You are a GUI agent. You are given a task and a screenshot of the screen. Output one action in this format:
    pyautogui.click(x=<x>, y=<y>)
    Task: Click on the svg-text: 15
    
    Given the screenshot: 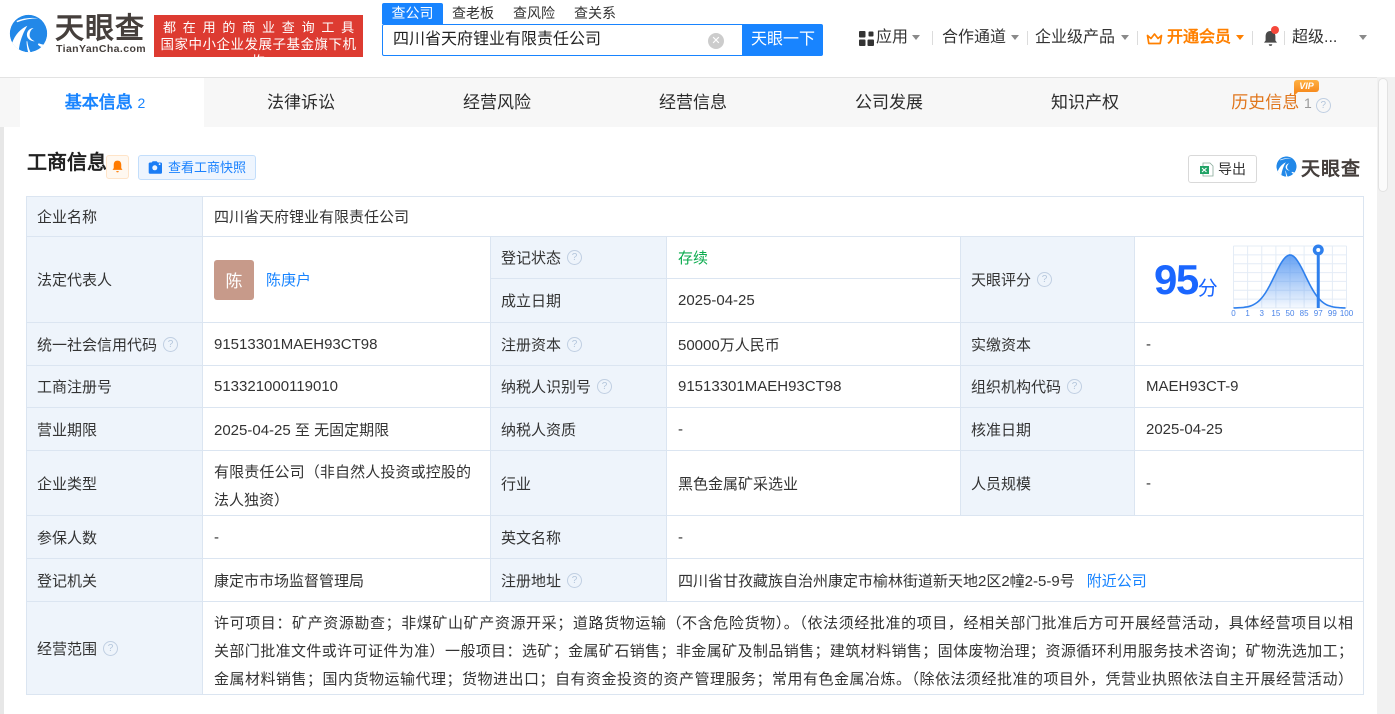 What is the action you would take?
    pyautogui.click(x=1275, y=313)
    